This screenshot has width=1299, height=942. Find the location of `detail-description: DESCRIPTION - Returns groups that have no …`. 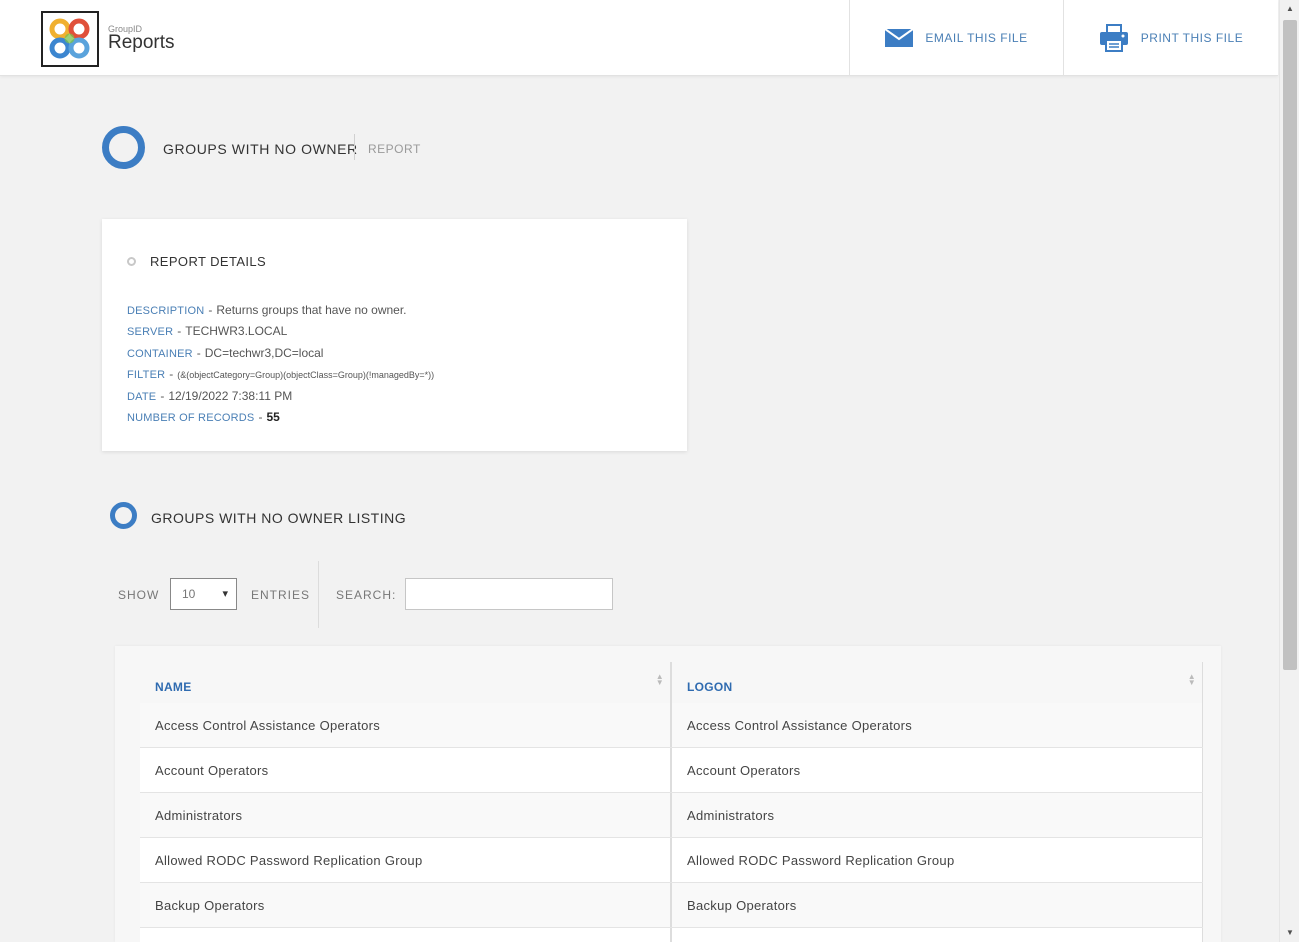

detail-description: DESCRIPTION - Returns groups that have no … is located at coordinates (267, 310).